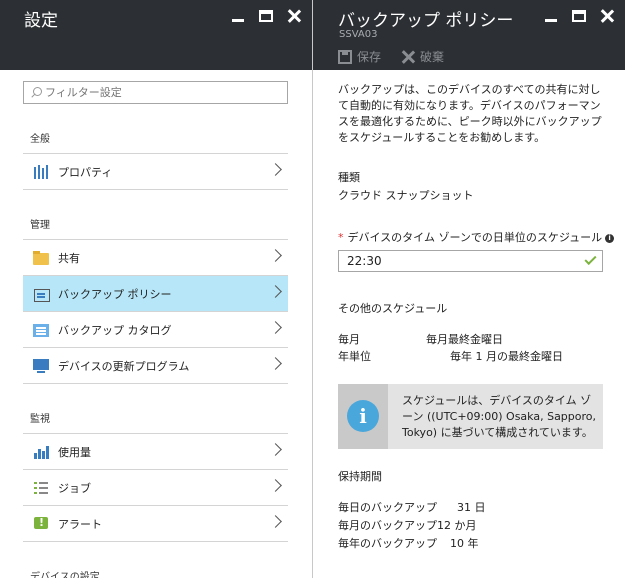  Describe the element at coordinates (41, 488) in the screenshot. I see `jobs-list-icon` at that location.